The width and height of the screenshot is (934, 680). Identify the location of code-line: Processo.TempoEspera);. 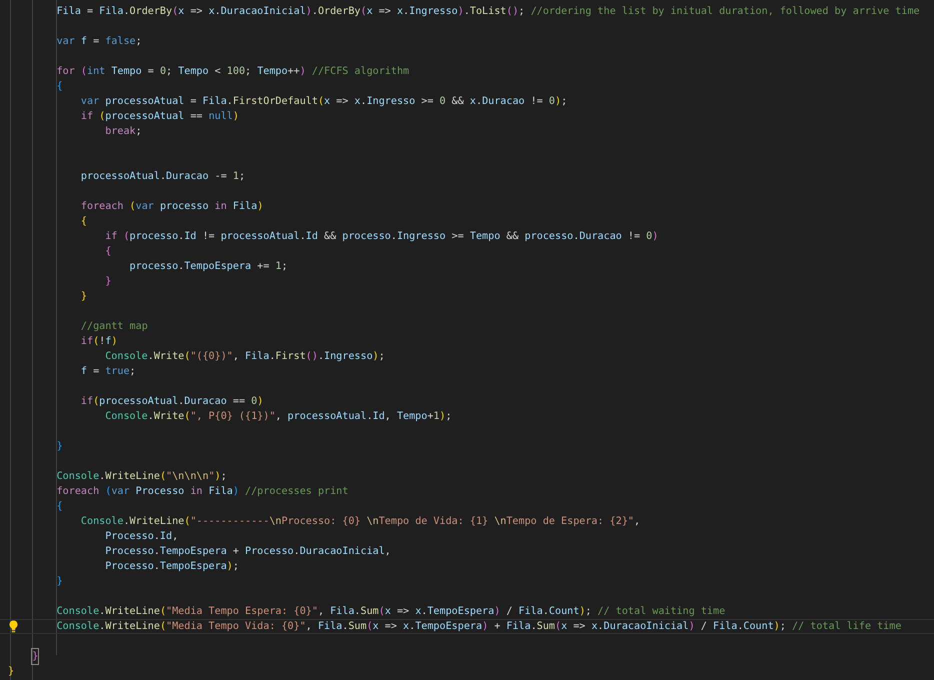
(172, 567).